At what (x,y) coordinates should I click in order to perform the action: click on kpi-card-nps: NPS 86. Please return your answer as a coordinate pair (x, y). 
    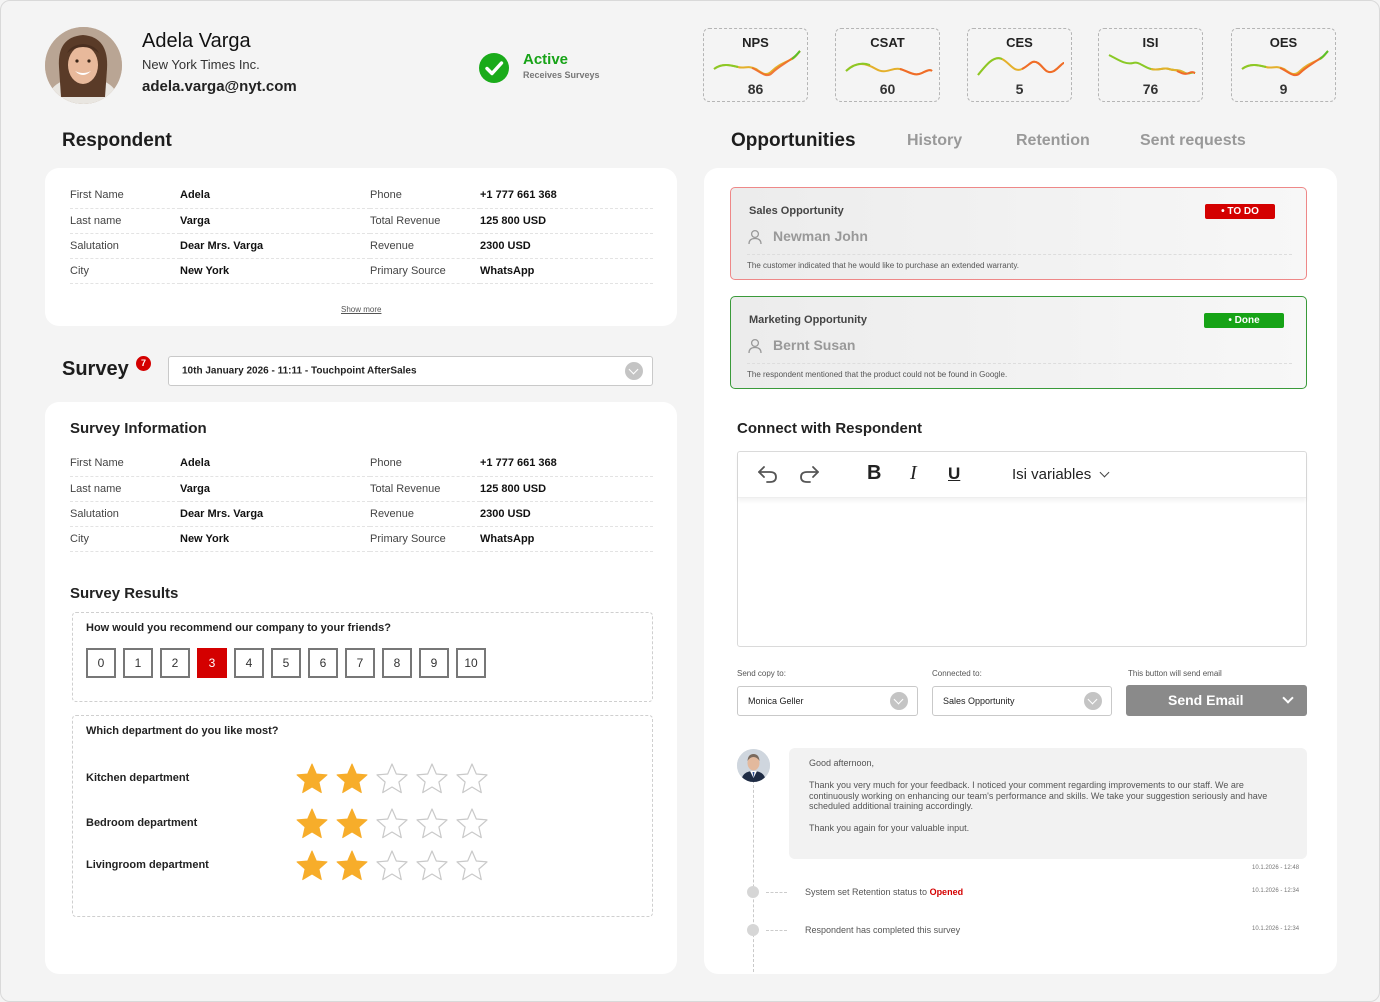
    Looking at the image, I should click on (755, 65).